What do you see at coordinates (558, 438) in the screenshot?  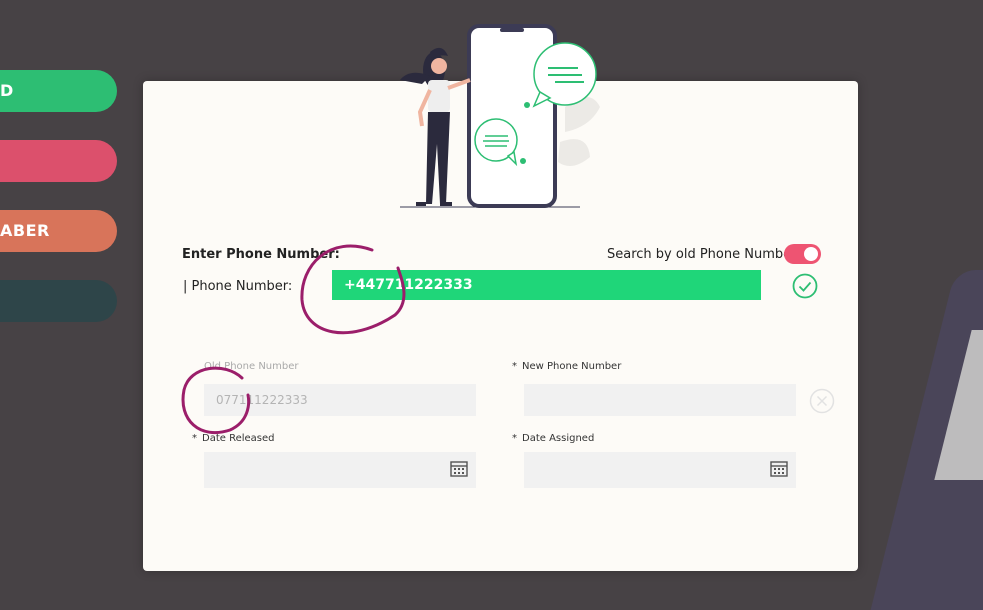 I see `date-assigned-label-text: Date Assigned` at bounding box center [558, 438].